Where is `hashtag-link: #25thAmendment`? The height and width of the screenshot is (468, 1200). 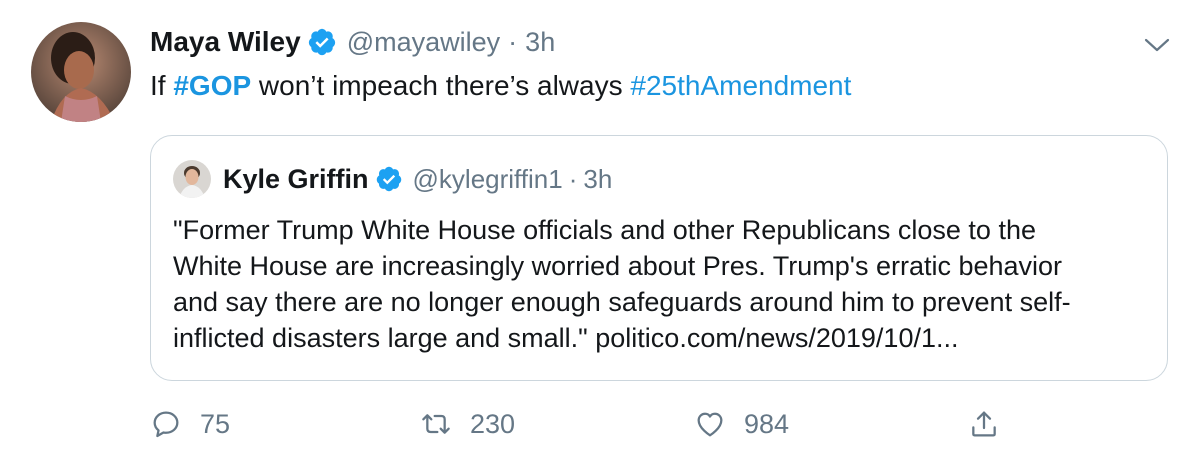
hashtag-link: #25thAmendment is located at coordinates (740, 85).